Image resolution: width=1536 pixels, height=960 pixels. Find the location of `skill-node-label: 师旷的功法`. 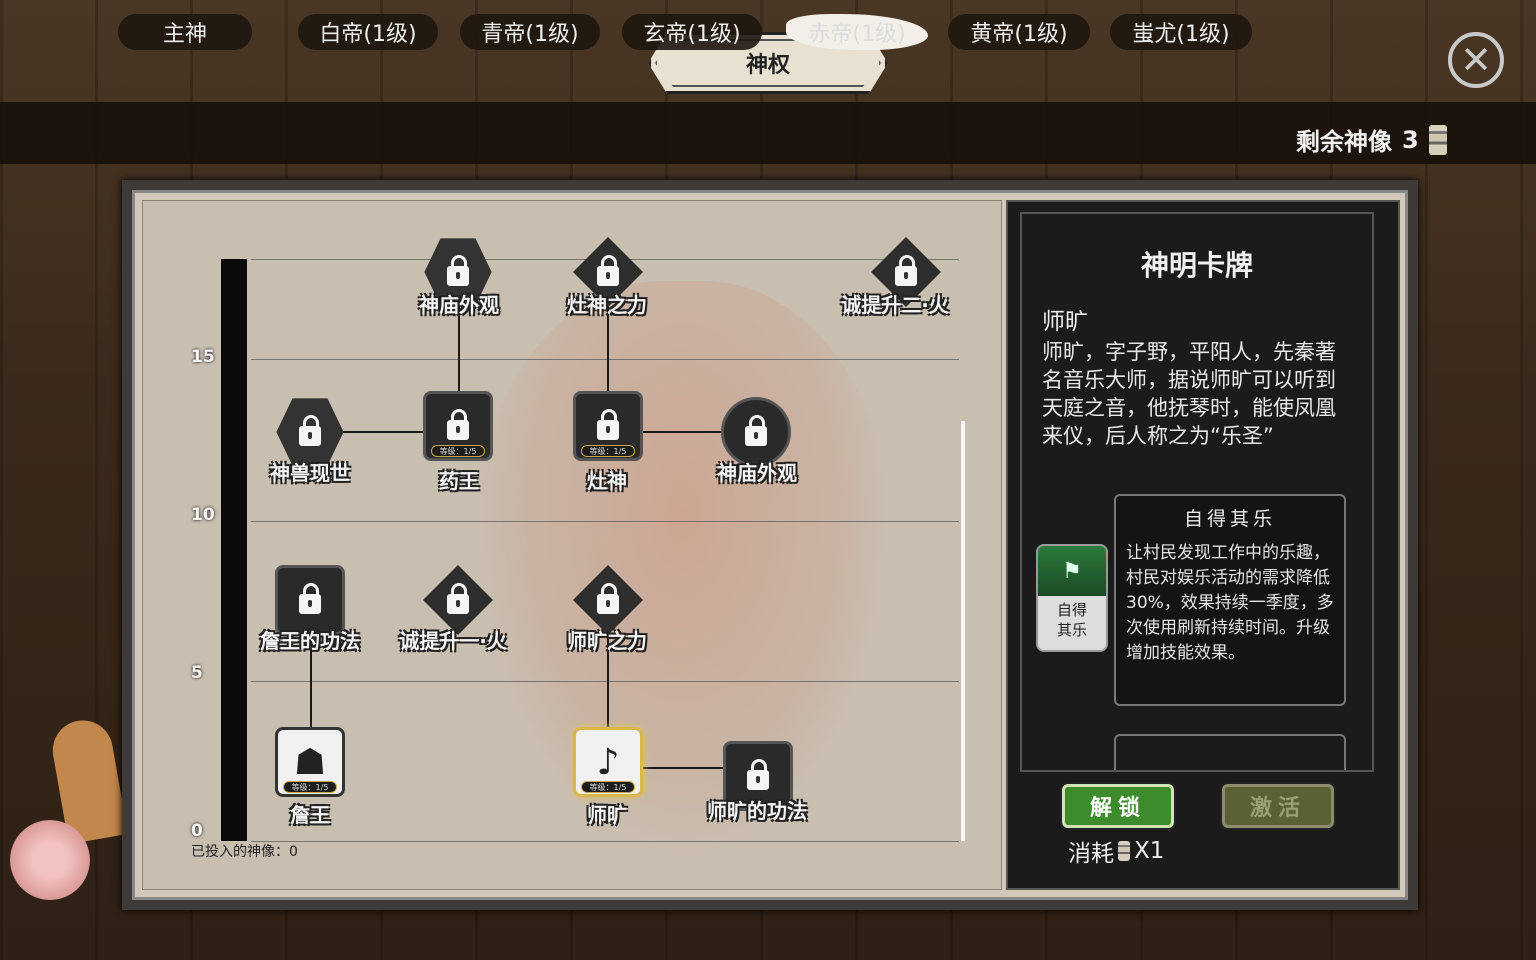

skill-node-label: 师旷的功法 is located at coordinates (757, 811).